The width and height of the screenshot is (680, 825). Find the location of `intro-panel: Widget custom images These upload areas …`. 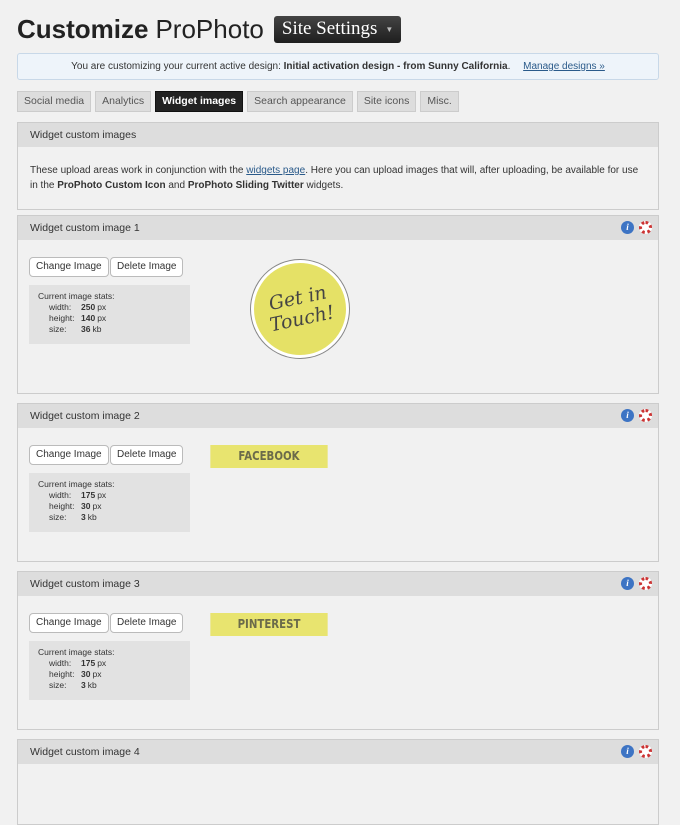

intro-panel: Widget custom images These upload areas … is located at coordinates (338, 166).